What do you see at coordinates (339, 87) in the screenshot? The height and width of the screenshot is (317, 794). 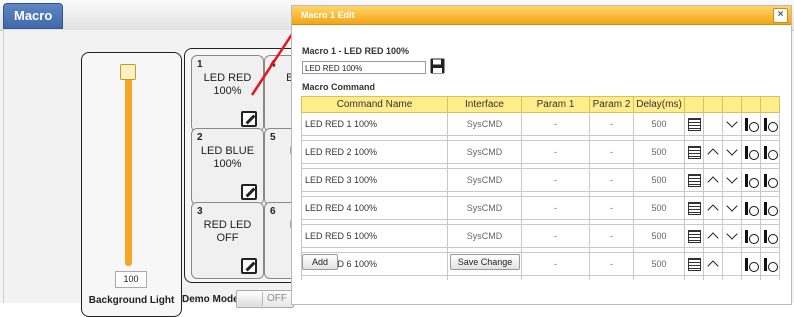 I see `command-heading: Macro Command` at bounding box center [339, 87].